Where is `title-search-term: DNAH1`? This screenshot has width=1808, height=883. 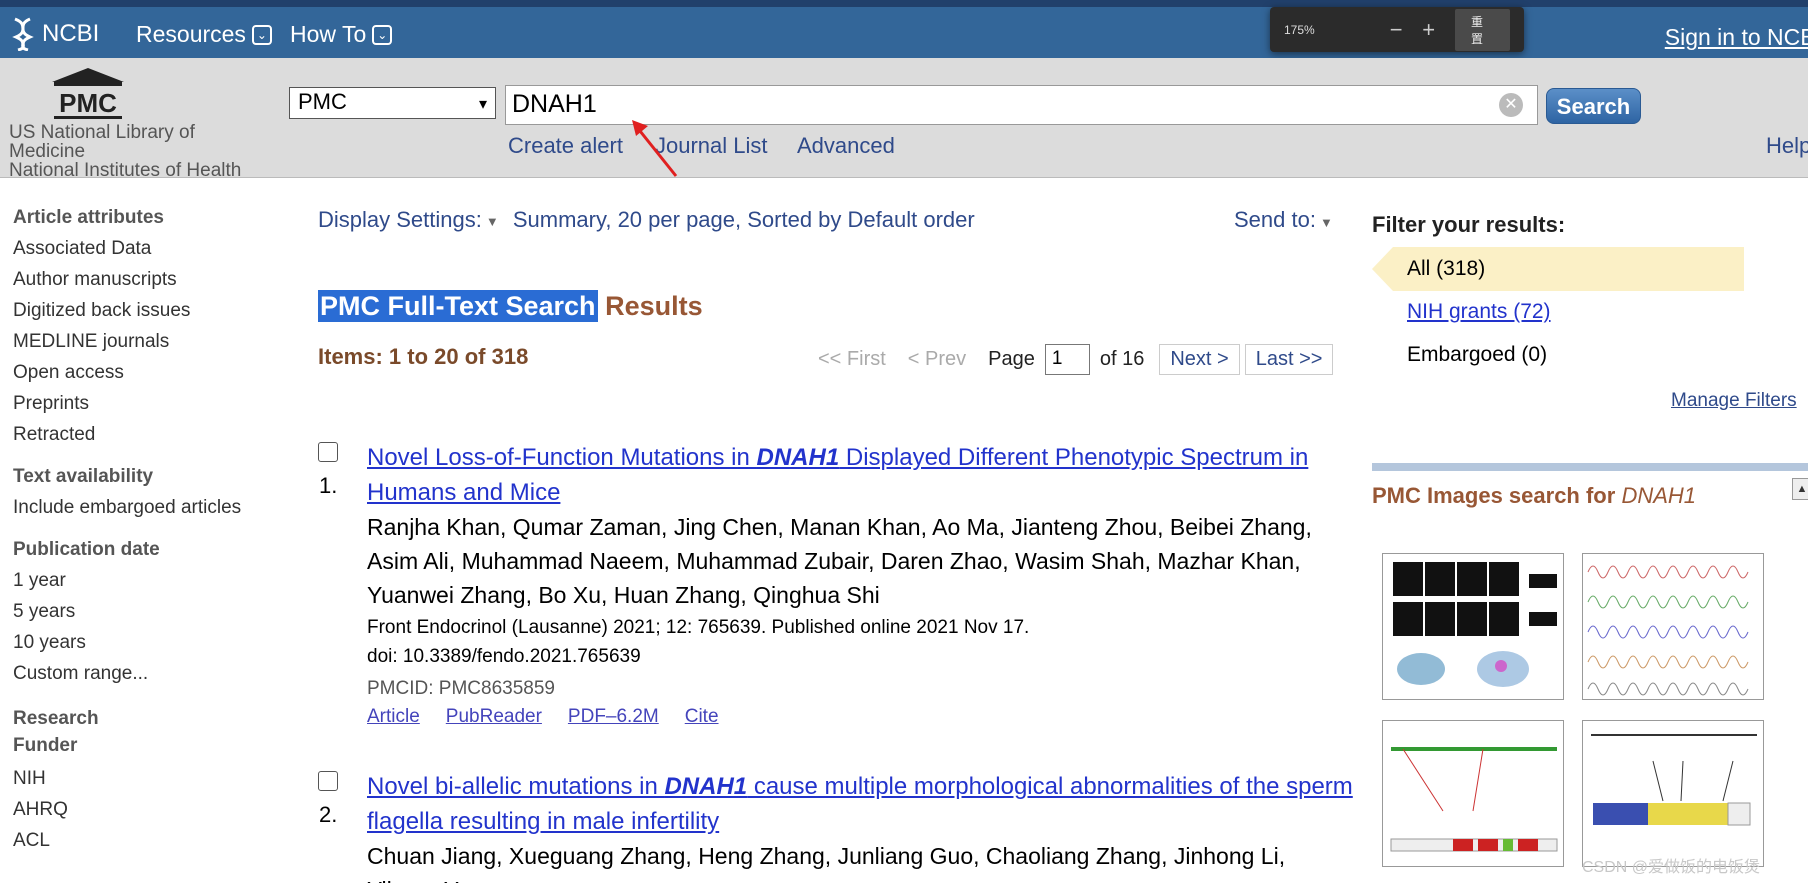 title-search-term: DNAH1 is located at coordinates (706, 786).